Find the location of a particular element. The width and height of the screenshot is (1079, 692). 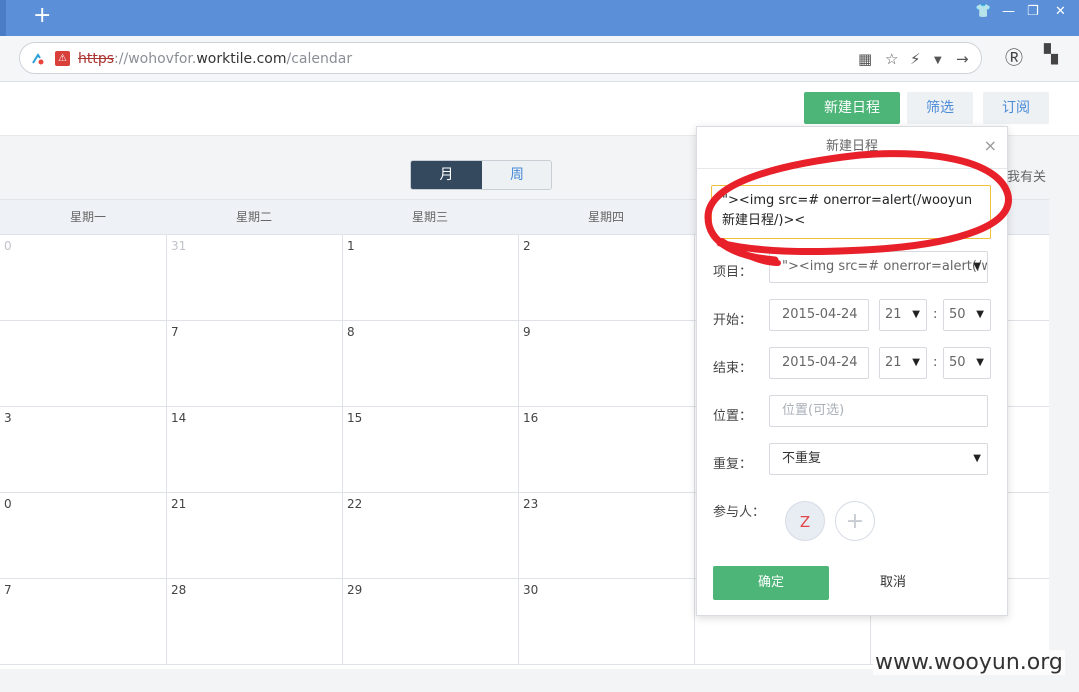

start-minute-select: 50 ▼ is located at coordinates (967, 315).